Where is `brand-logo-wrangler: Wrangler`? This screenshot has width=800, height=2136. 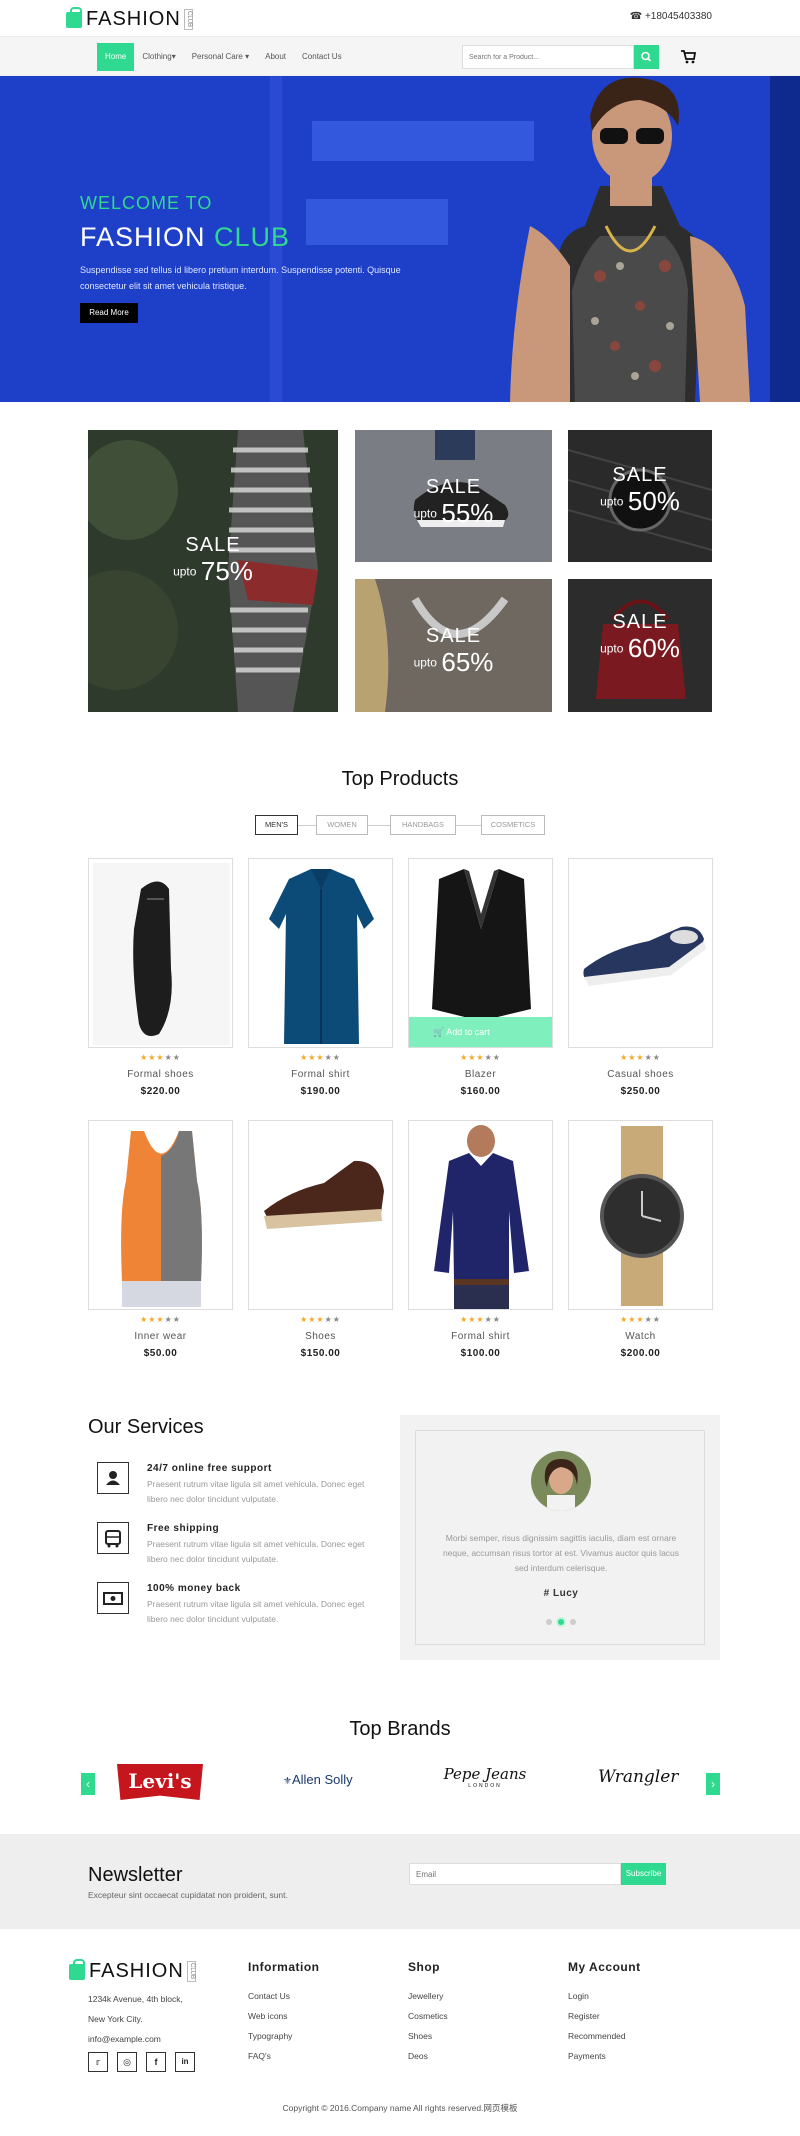 brand-logo-wrangler: Wrangler is located at coordinates (638, 1777).